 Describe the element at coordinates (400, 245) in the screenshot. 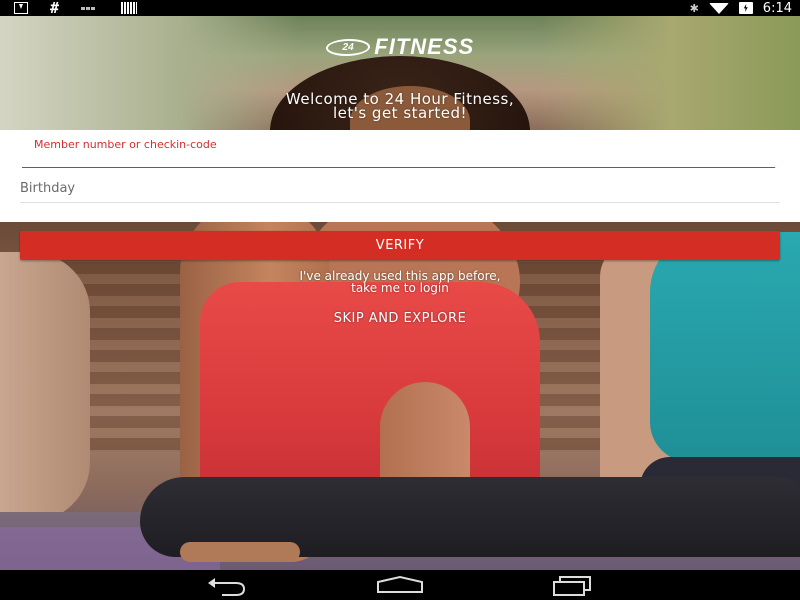

I see `verify-button: VERIFY` at that location.